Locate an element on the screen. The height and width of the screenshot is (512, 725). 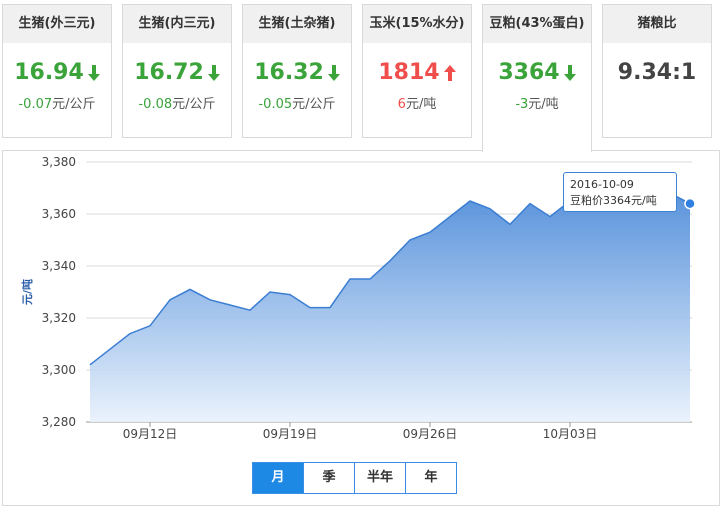
data-point is located at coordinates (690, 203).